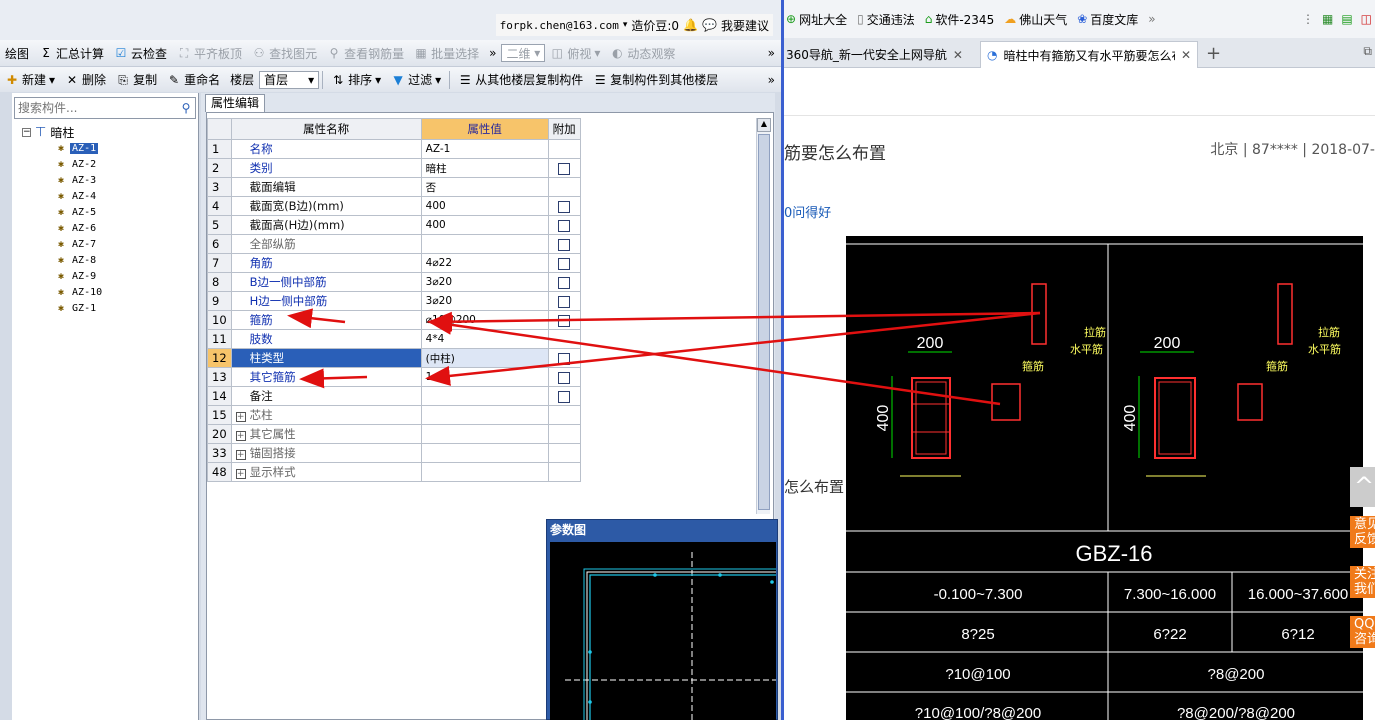  Describe the element at coordinates (140, 53) in the screenshot. I see `cloud-check-button: ☑ 云检查` at that location.